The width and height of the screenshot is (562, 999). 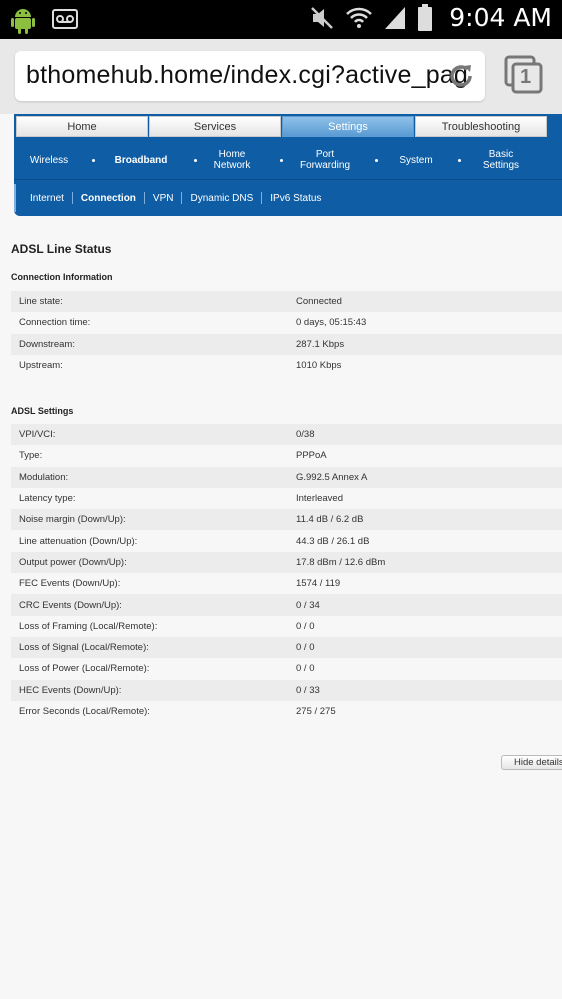 I want to click on row-label: Output power (Down/Up):, so click(x=73, y=562).